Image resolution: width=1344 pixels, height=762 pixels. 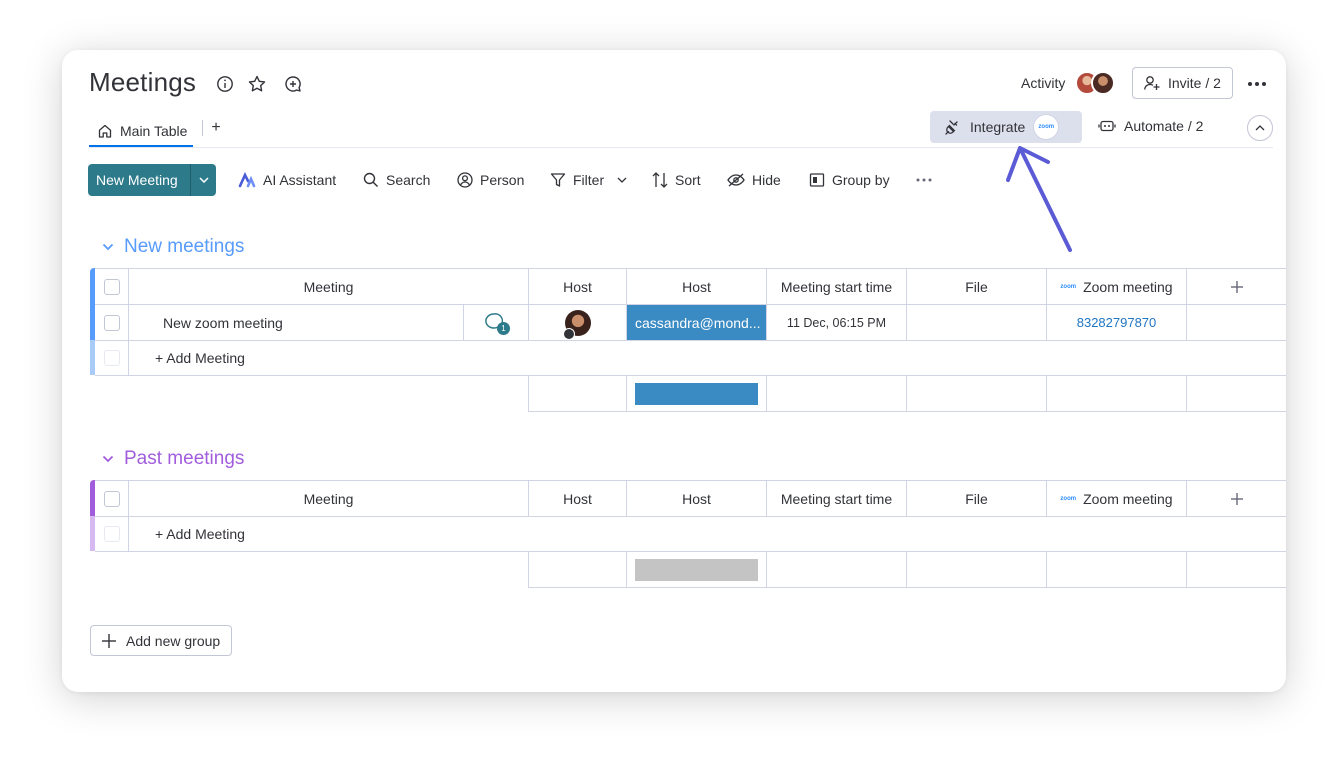 I want to click on filter-label: Filter, so click(x=589, y=180).